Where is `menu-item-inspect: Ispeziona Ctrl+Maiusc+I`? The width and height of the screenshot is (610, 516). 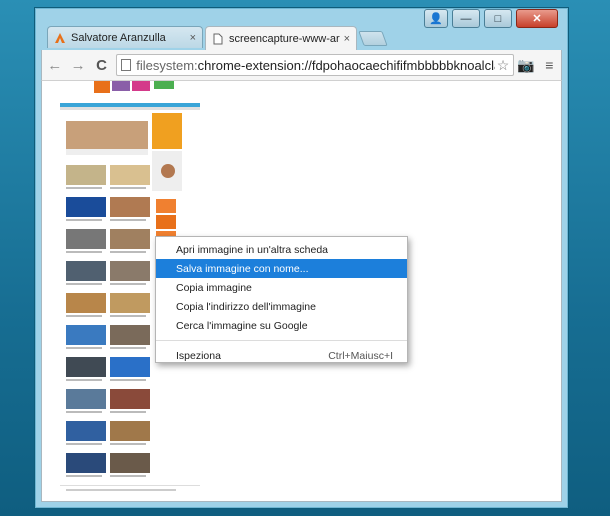 menu-item-inspect: Ispeziona Ctrl+Maiusc+I is located at coordinates (281, 355).